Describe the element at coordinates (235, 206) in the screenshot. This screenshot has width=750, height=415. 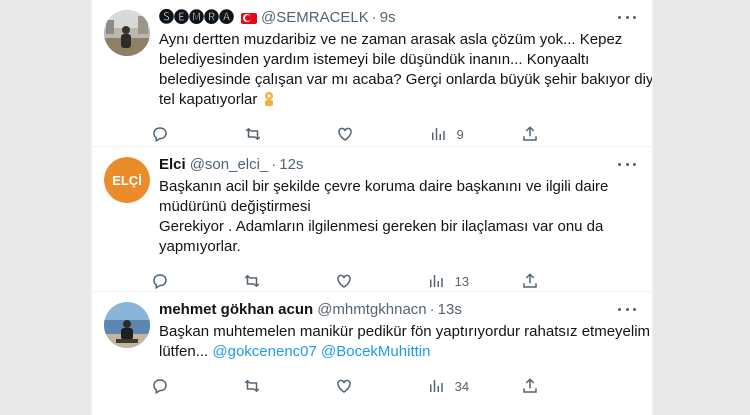
I see `tweet-text-line: müdürünü değiştirmesi` at that location.